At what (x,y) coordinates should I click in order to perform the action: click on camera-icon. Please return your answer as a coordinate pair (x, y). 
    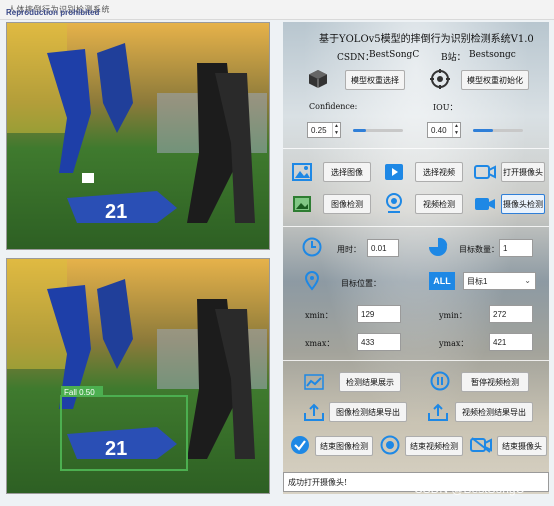
    Looking at the image, I should click on (485, 172).